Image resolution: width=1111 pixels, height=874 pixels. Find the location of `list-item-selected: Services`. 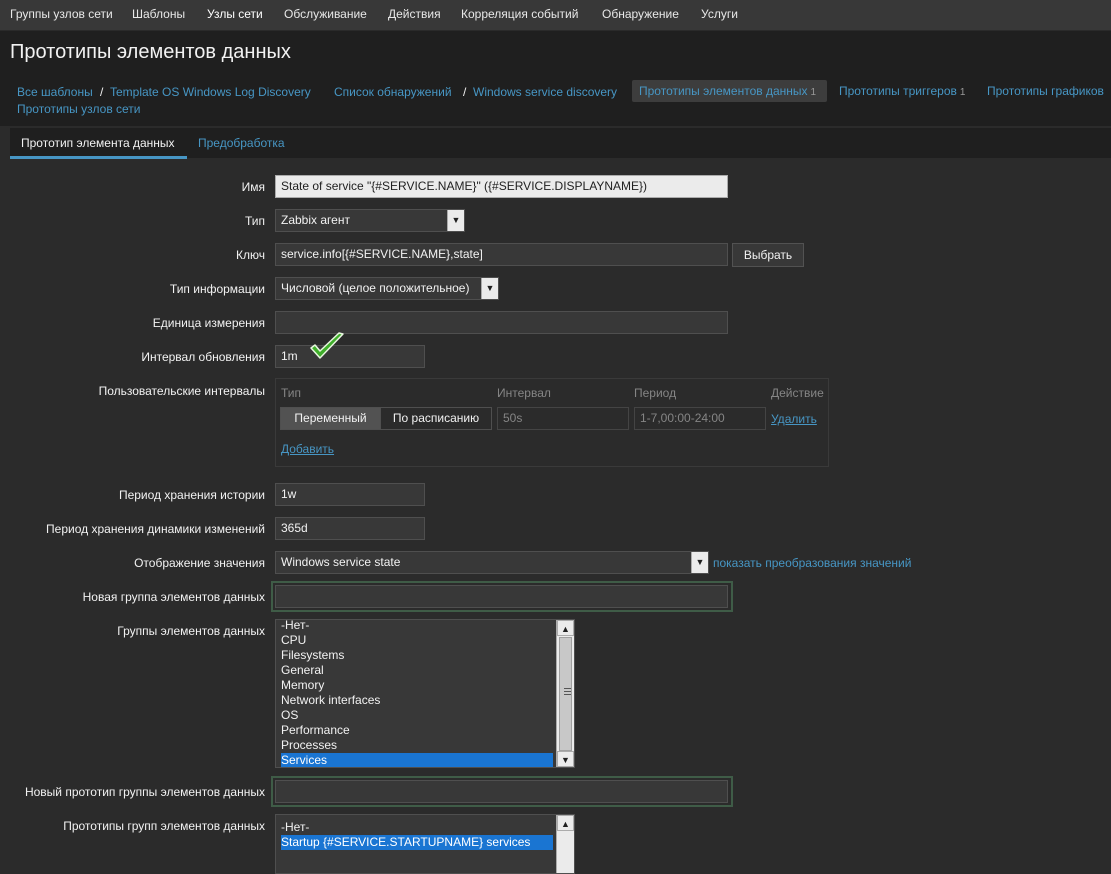

list-item-selected: Services is located at coordinates (417, 760).